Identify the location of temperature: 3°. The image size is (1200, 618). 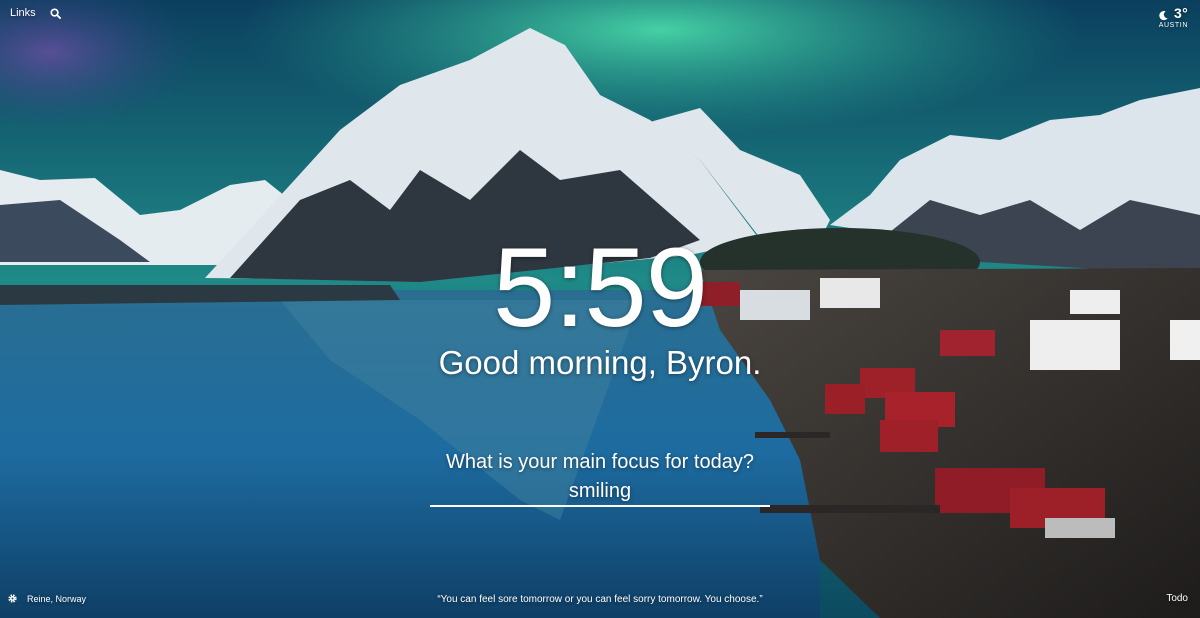
(1181, 13).